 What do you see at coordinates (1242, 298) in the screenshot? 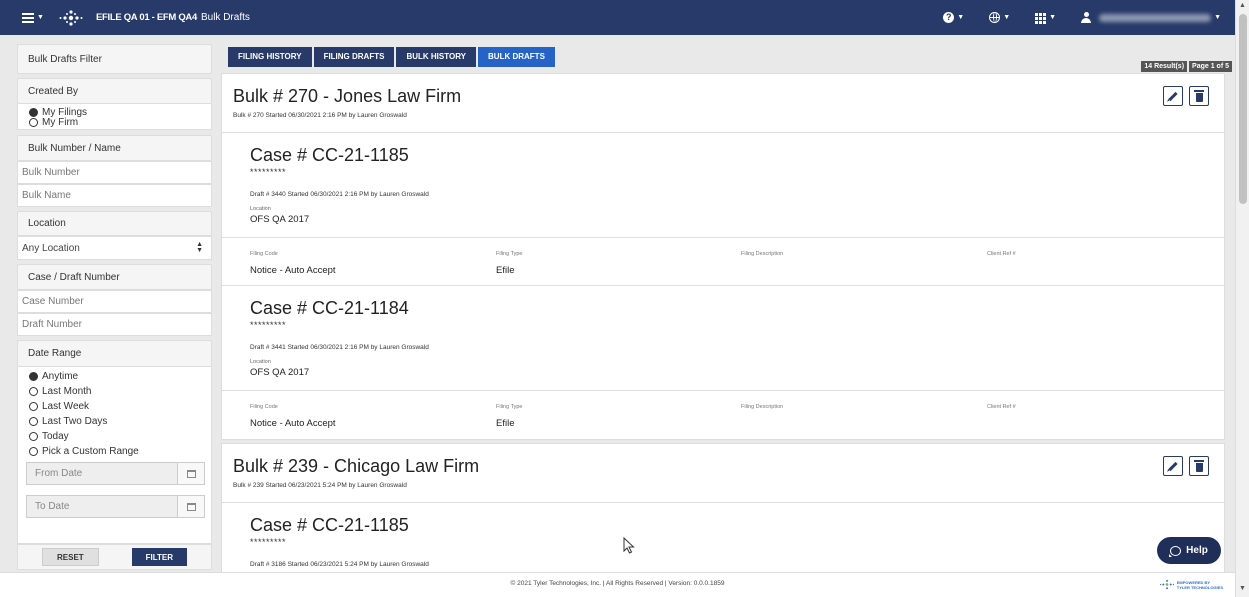
I see `page-scrollbar: ▲ ▼` at bounding box center [1242, 298].